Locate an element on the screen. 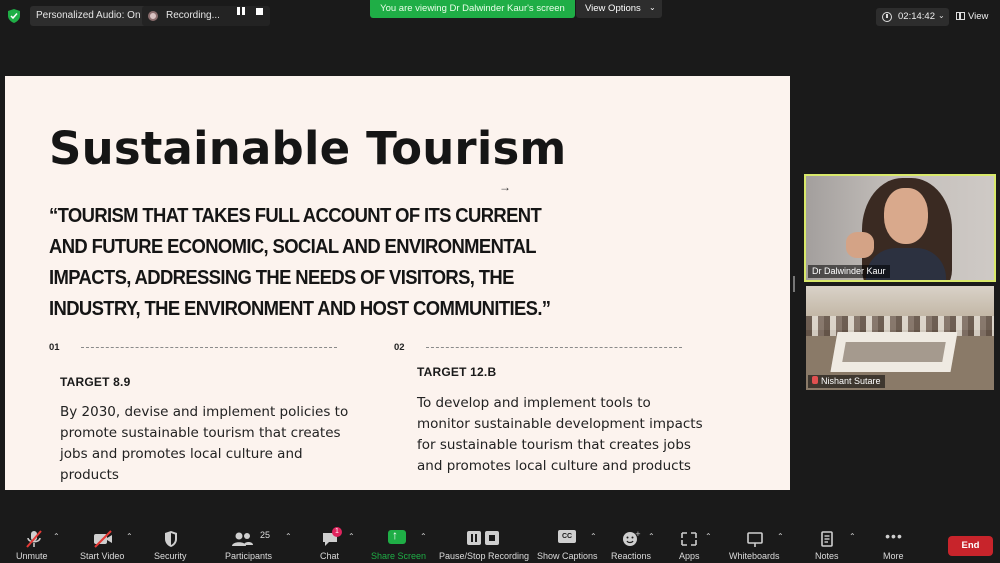 This screenshot has width=1000, height=563. pause-stop-recording-label: Pause/Stop Recording is located at coordinates (484, 556).